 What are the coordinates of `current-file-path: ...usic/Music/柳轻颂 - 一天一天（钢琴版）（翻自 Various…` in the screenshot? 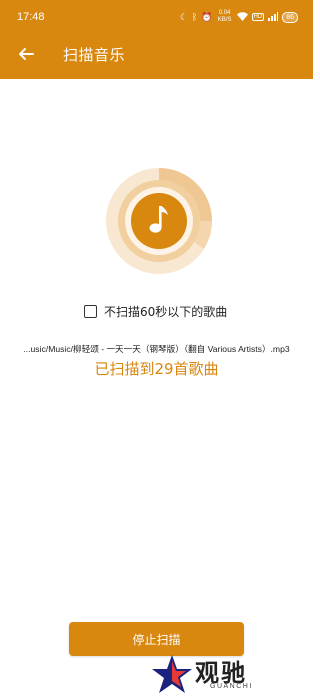 It's located at (156, 349).